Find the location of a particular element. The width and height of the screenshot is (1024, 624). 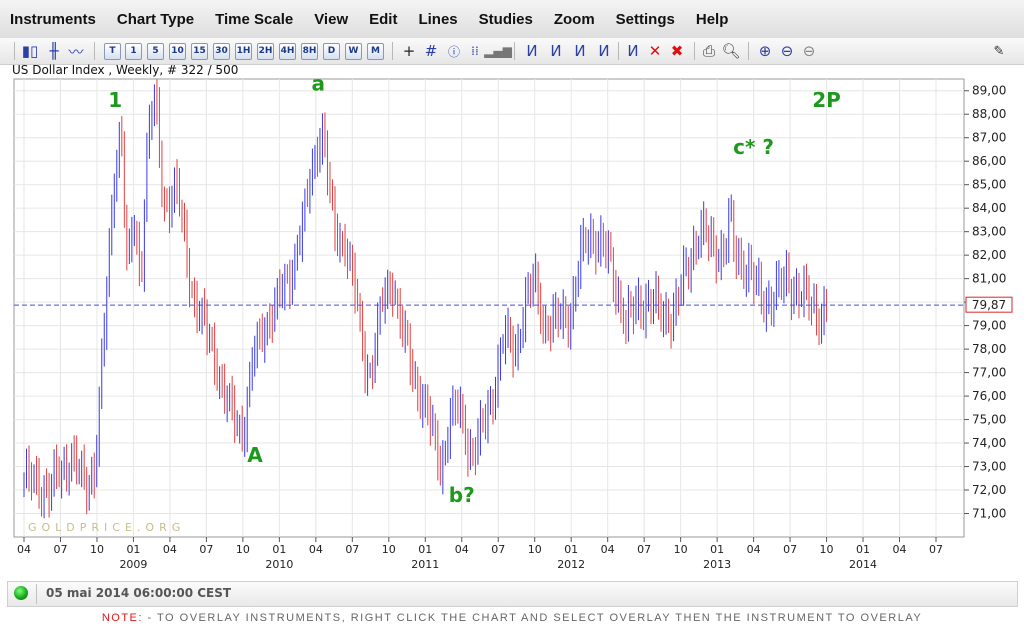

y-tick-label: 82,00 is located at coordinates (989, 255).